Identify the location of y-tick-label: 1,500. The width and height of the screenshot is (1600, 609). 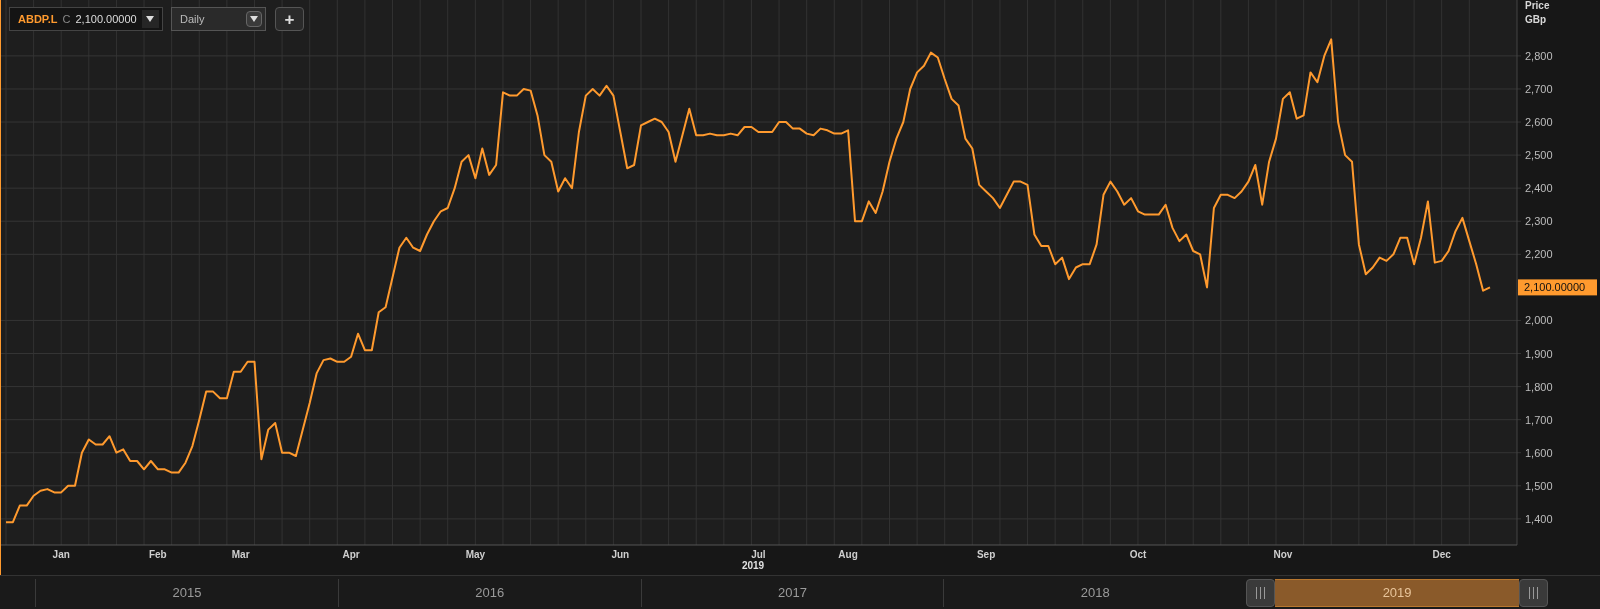
(1539, 485).